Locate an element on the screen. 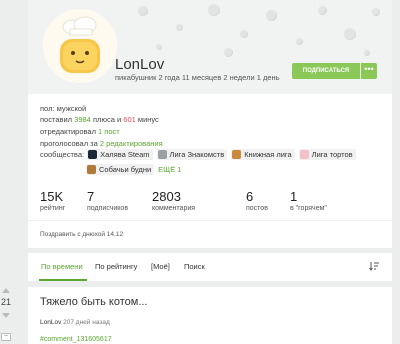 The image size is (400, 344). steam-icon is located at coordinates (93, 154).